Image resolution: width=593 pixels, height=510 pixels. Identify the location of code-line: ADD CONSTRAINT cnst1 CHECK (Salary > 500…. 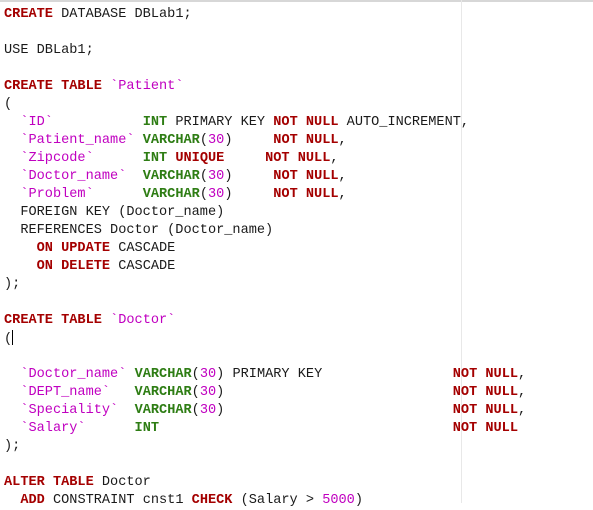
(265, 501).